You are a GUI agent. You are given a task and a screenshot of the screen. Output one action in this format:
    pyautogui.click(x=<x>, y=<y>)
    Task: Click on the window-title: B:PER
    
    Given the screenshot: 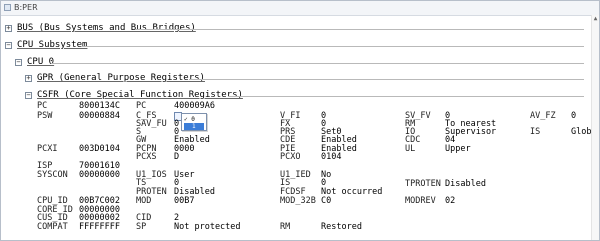 What is the action you would take?
    pyautogui.click(x=26, y=7)
    